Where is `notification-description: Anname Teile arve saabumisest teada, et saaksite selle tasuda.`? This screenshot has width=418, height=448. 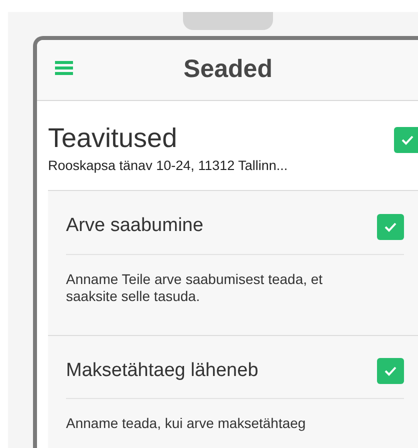
notification-description: Anname Teile arve saabumisest teada, et saaksite selle tasuda. is located at coordinates (195, 288).